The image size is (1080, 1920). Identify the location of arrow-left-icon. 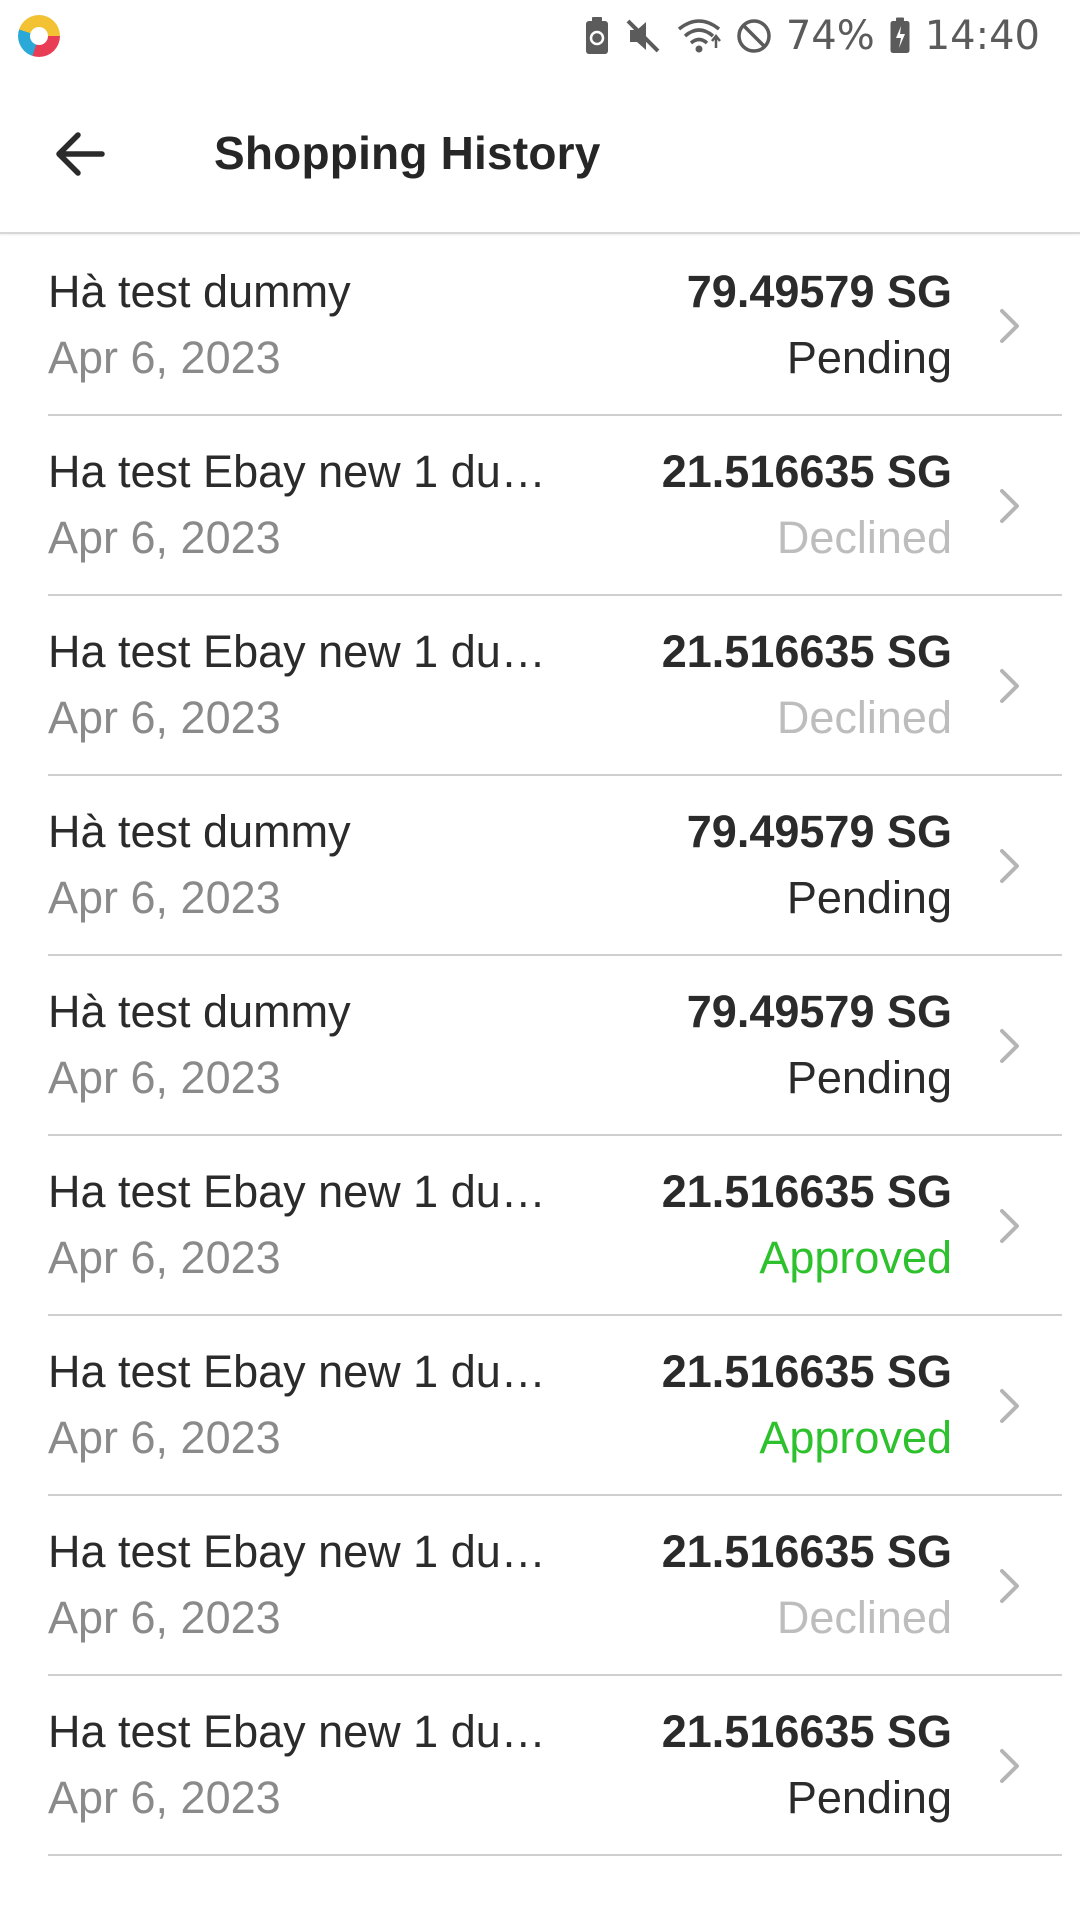
(80, 154).